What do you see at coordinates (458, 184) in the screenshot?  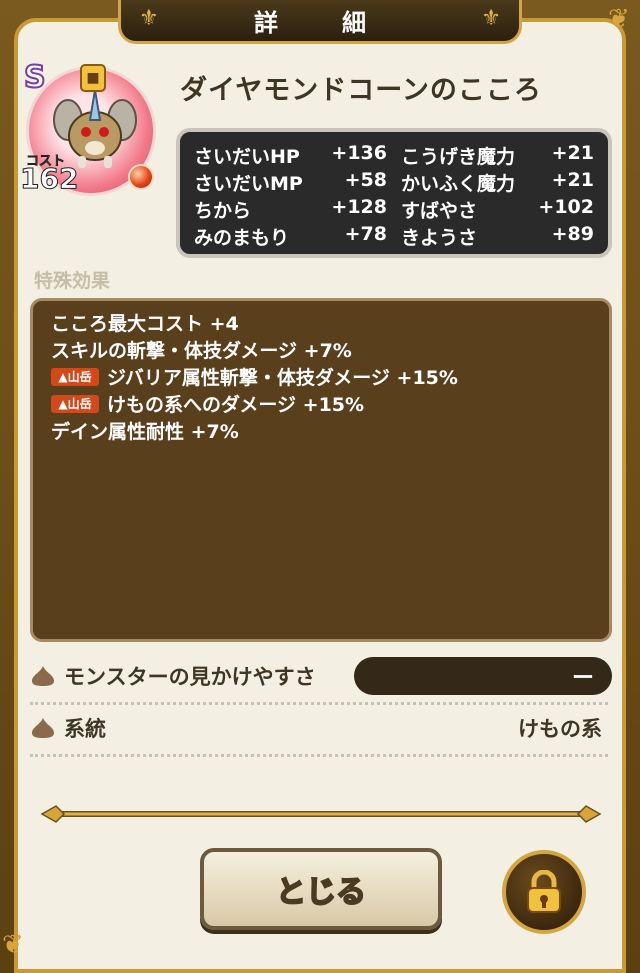 I see `stat-label: かいふく魔力` at bounding box center [458, 184].